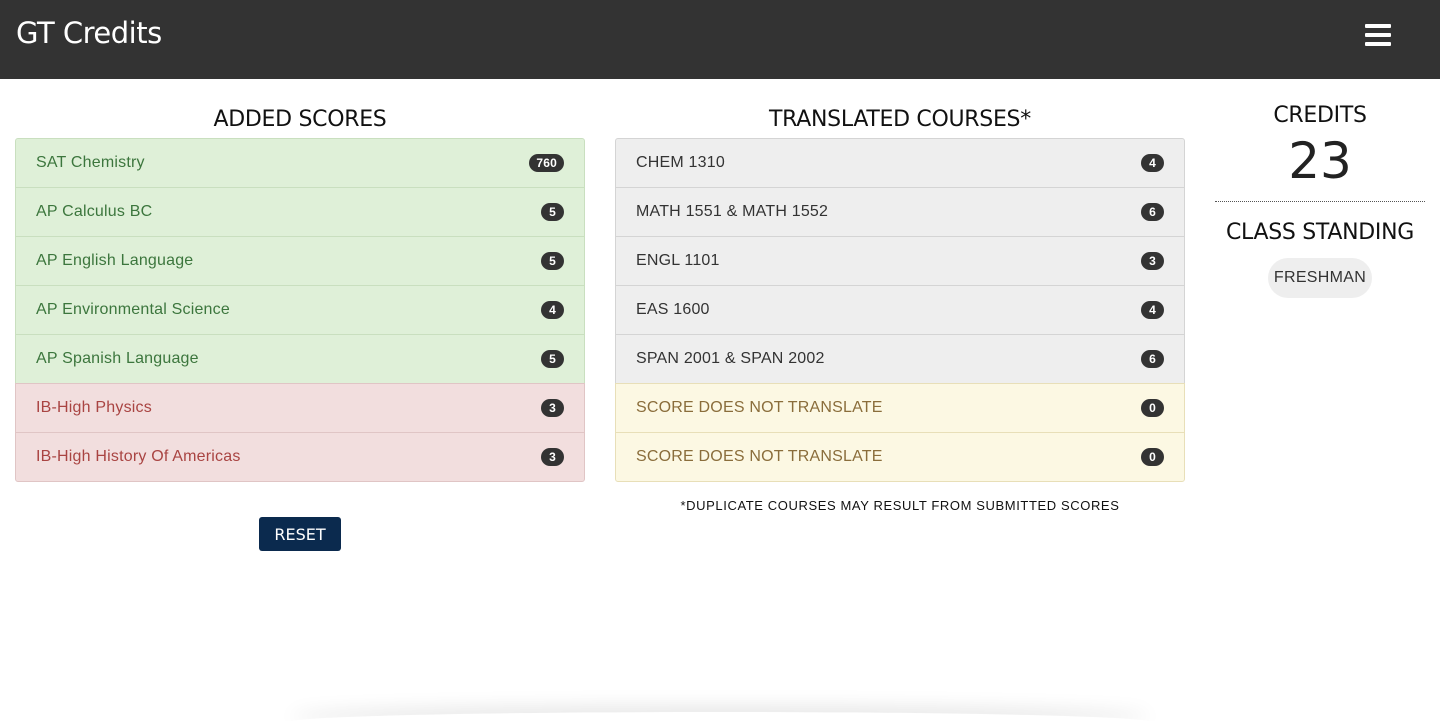 The height and width of the screenshot is (721, 1440). Describe the element at coordinates (300, 359) in the screenshot. I see `score-item: AP Spanish Language 5` at that location.